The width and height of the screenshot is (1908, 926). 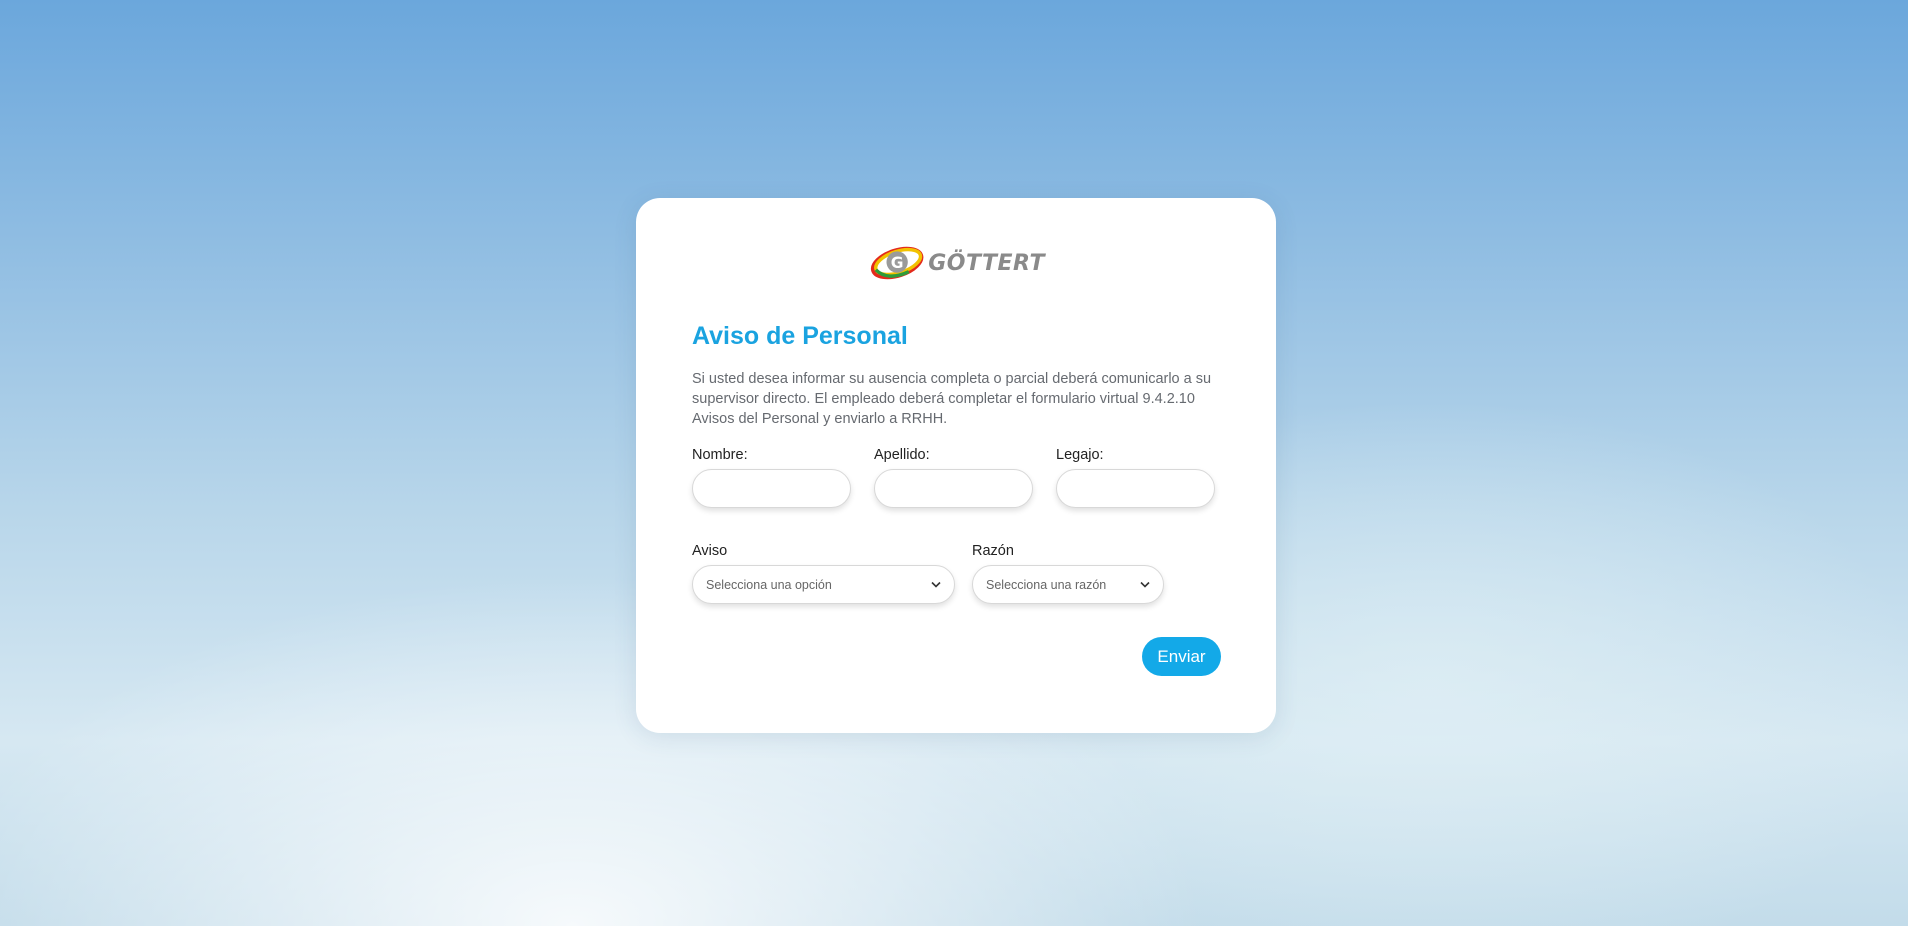 I want to click on gottert-logo-icon: G, so click(x=897, y=263).